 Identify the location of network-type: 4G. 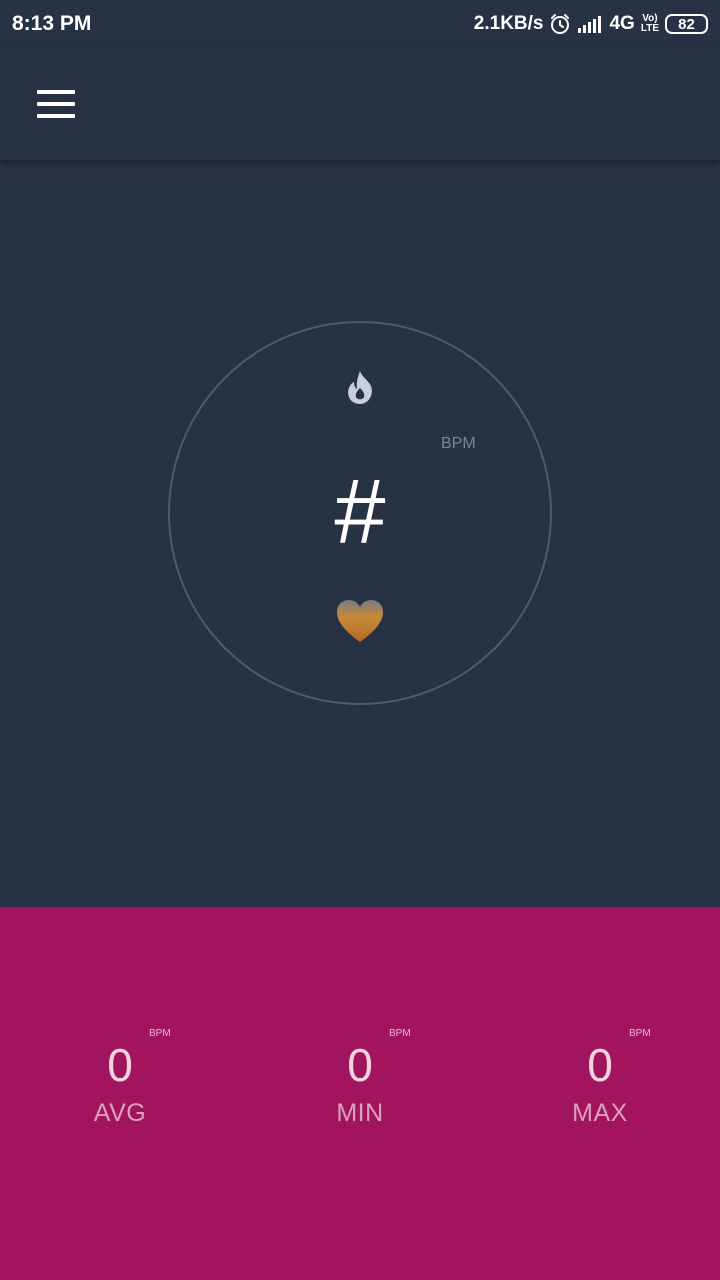
(622, 23).